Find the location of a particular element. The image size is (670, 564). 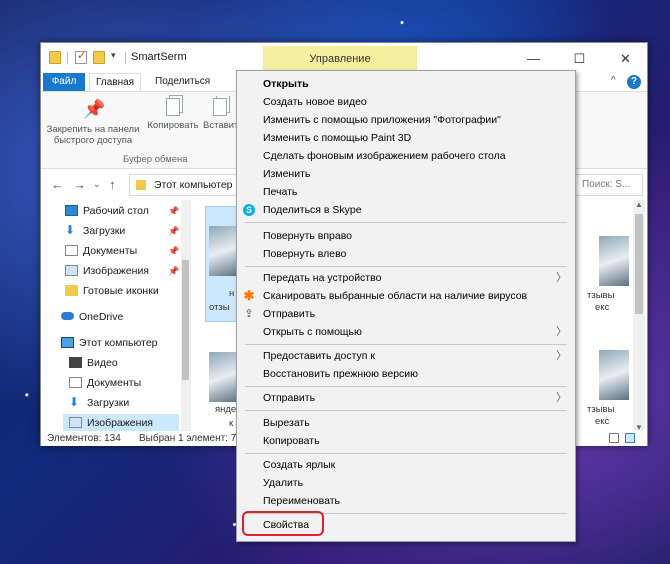

nav-item-downloads: ⬇ Загрузки 📌 is located at coordinates (122, 231).